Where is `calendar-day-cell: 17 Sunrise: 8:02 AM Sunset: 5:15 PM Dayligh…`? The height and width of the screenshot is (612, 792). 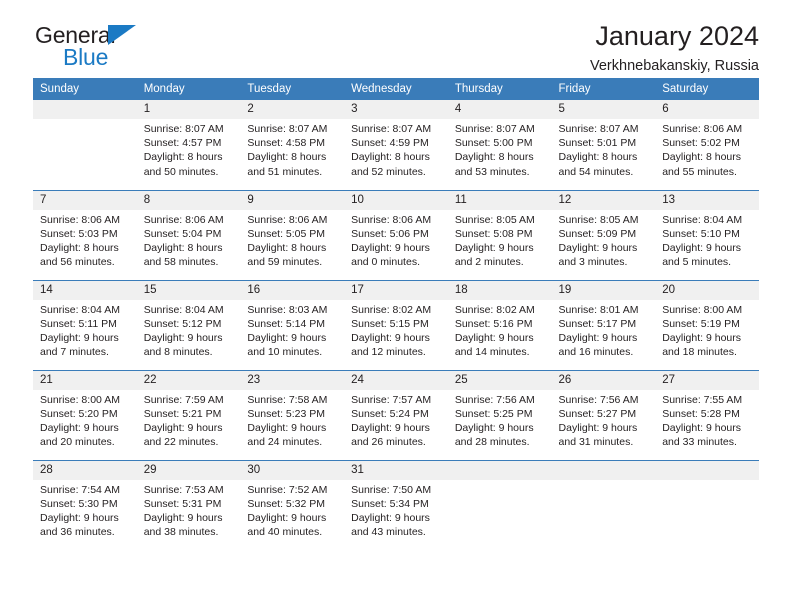
calendar-day-cell: 17 Sunrise: 8:02 AM Sunset: 5:15 PM Dayligh… is located at coordinates (396, 324).